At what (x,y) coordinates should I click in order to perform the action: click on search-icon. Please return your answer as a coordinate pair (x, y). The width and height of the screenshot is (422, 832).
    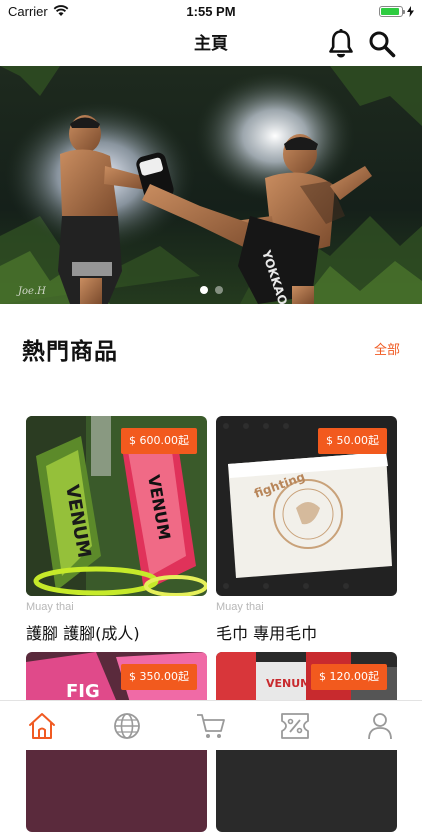
    Looking at the image, I should click on (382, 44).